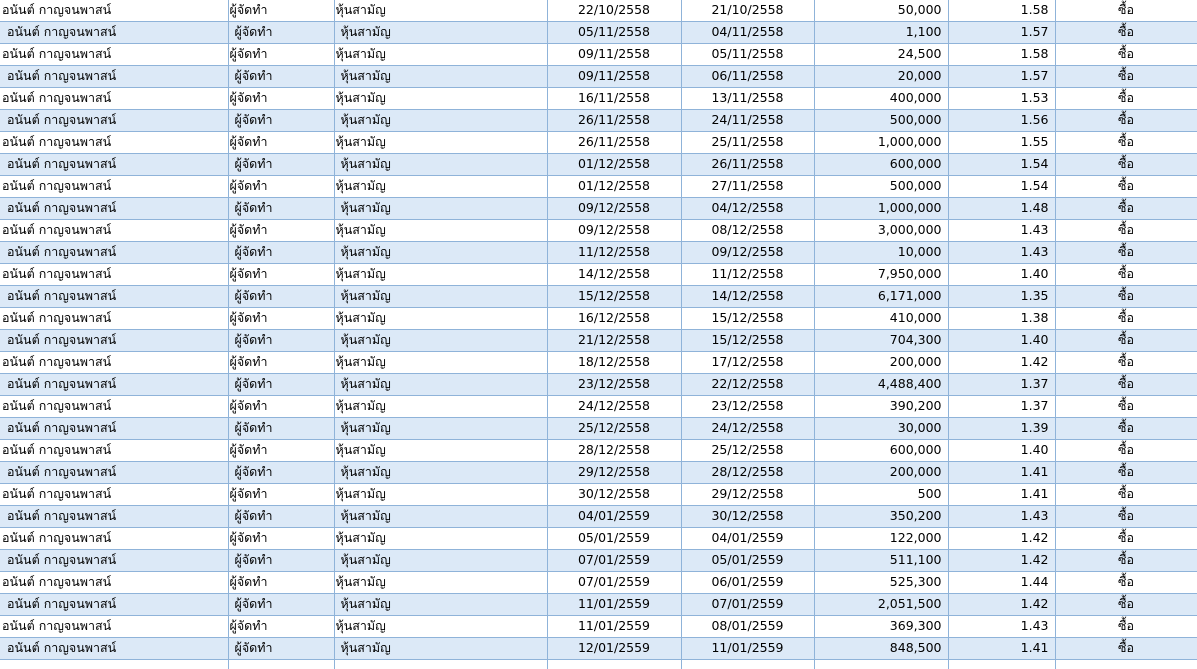 The height and width of the screenshot is (669, 1197). What do you see at coordinates (881, 340) in the screenshot?
I see `cell-volume: 704,300` at bounding box center [881, 340].